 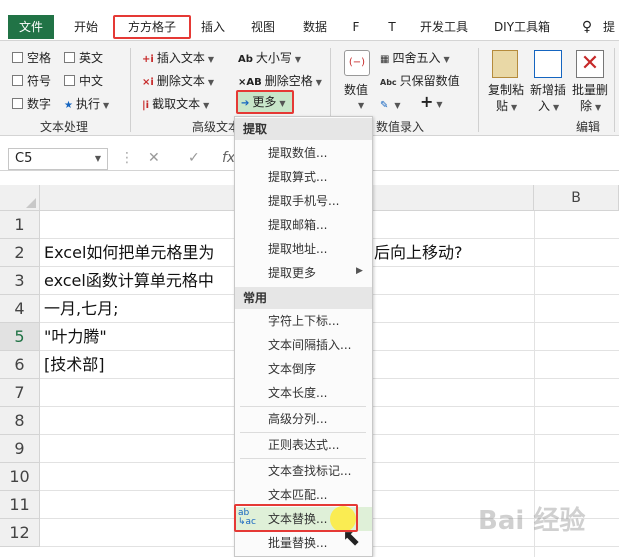 I want to click on row-header: 9, so click(x=20, y=449).